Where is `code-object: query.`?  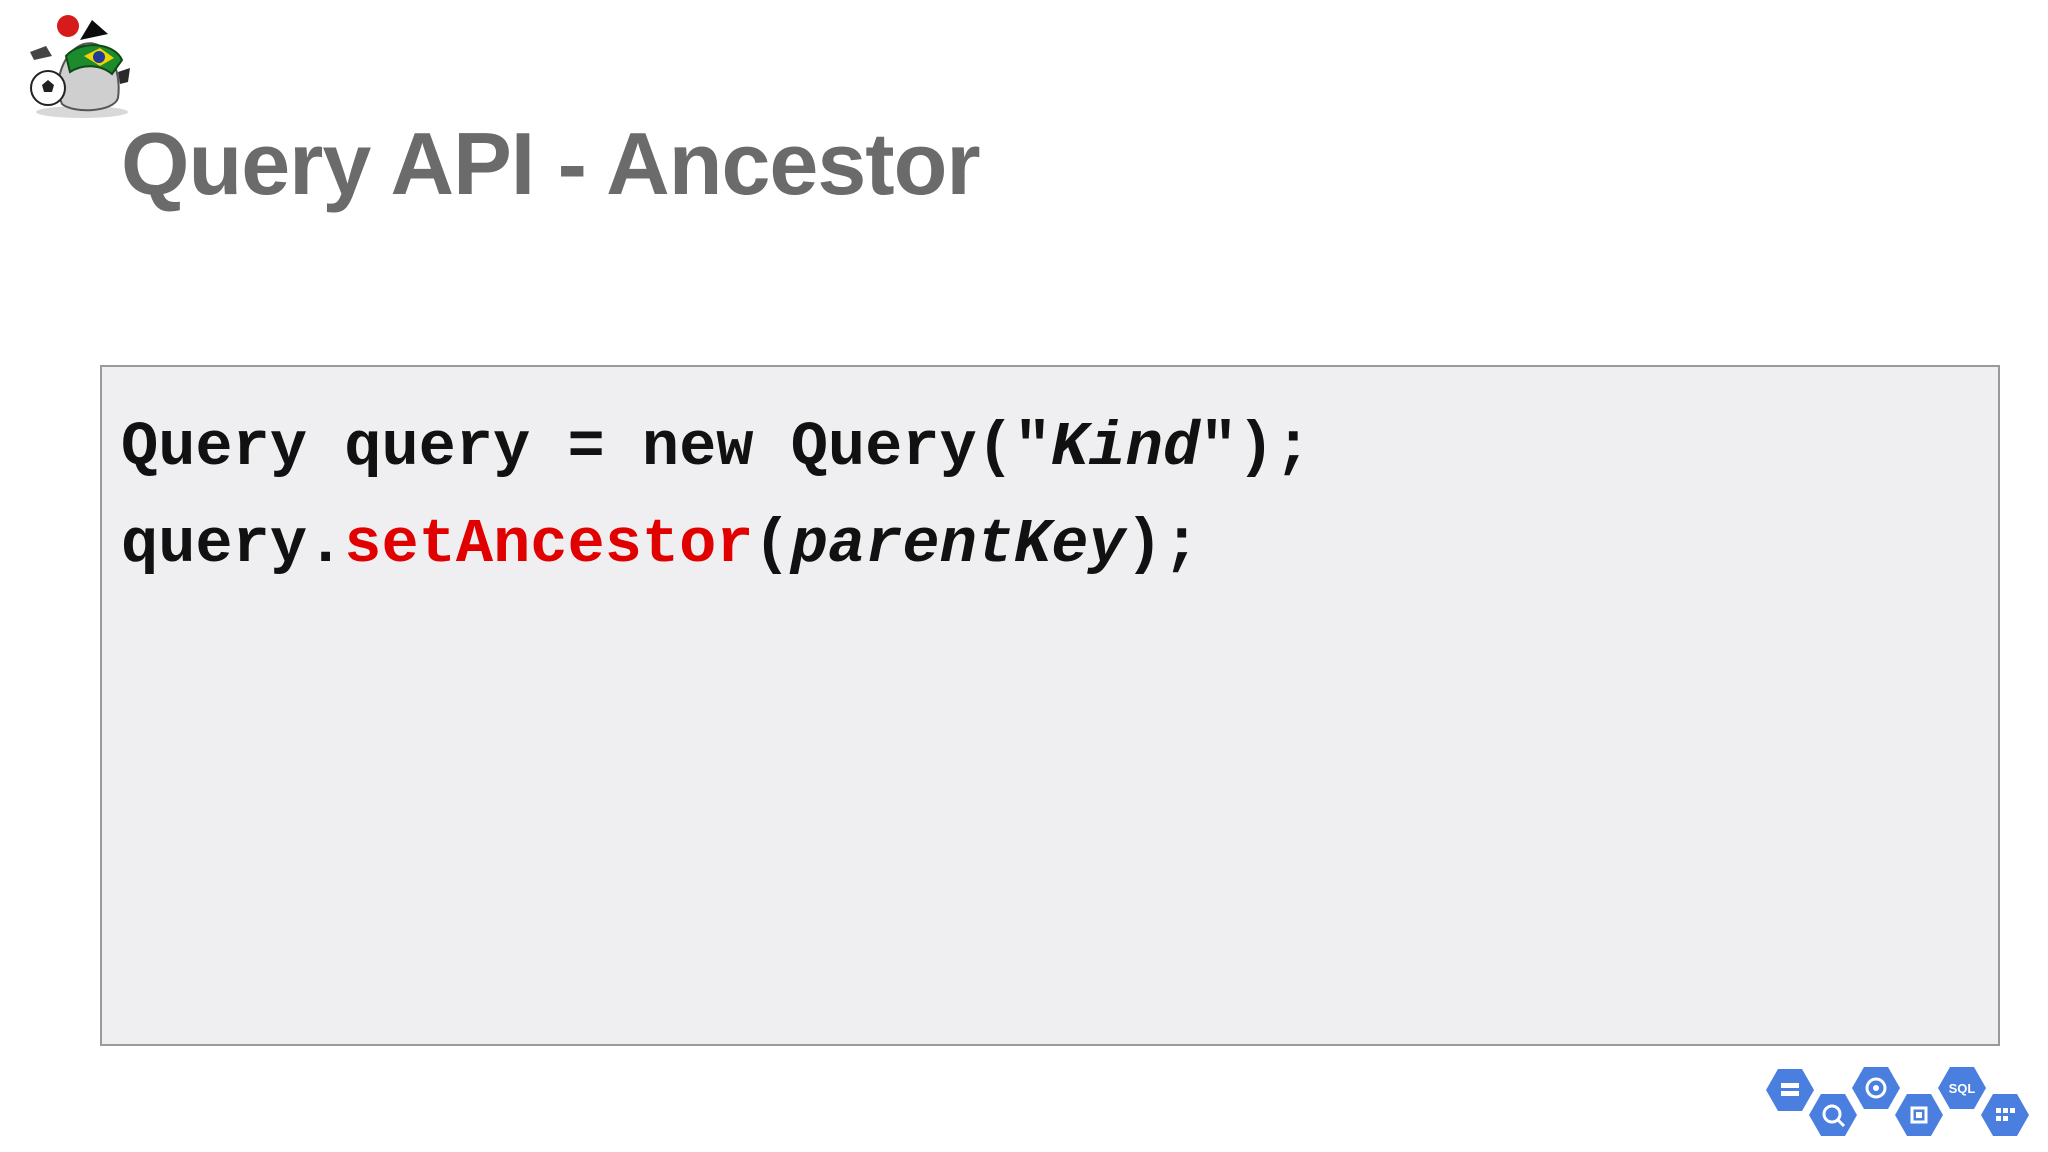 code-object: query. is located at coordinates (233, 544).